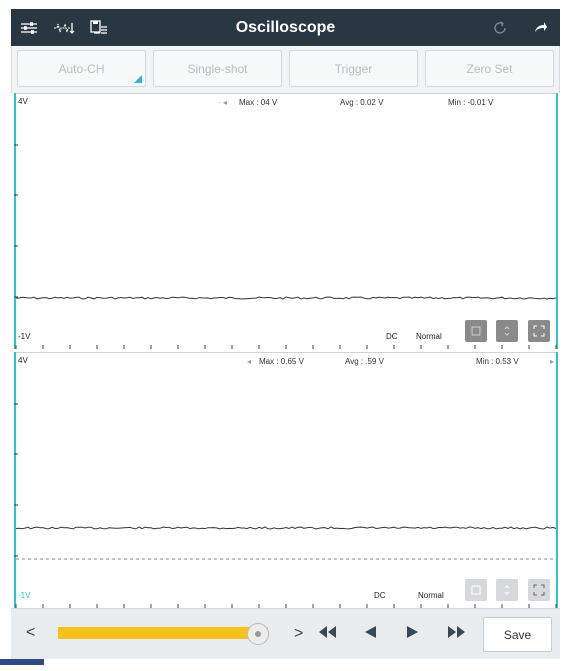 The width and height of the screenshot is (571, 671). I want to click on dropdown-corner-icon, so click(138, 79).